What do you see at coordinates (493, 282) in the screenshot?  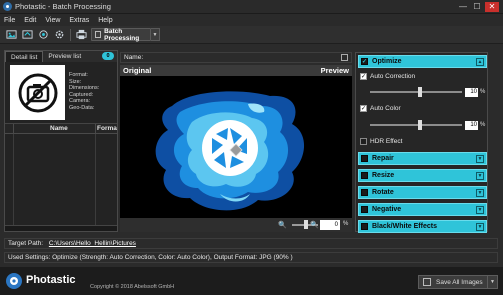 I see `save-dropdown-button: ▼` at bounding box center [493, 282].